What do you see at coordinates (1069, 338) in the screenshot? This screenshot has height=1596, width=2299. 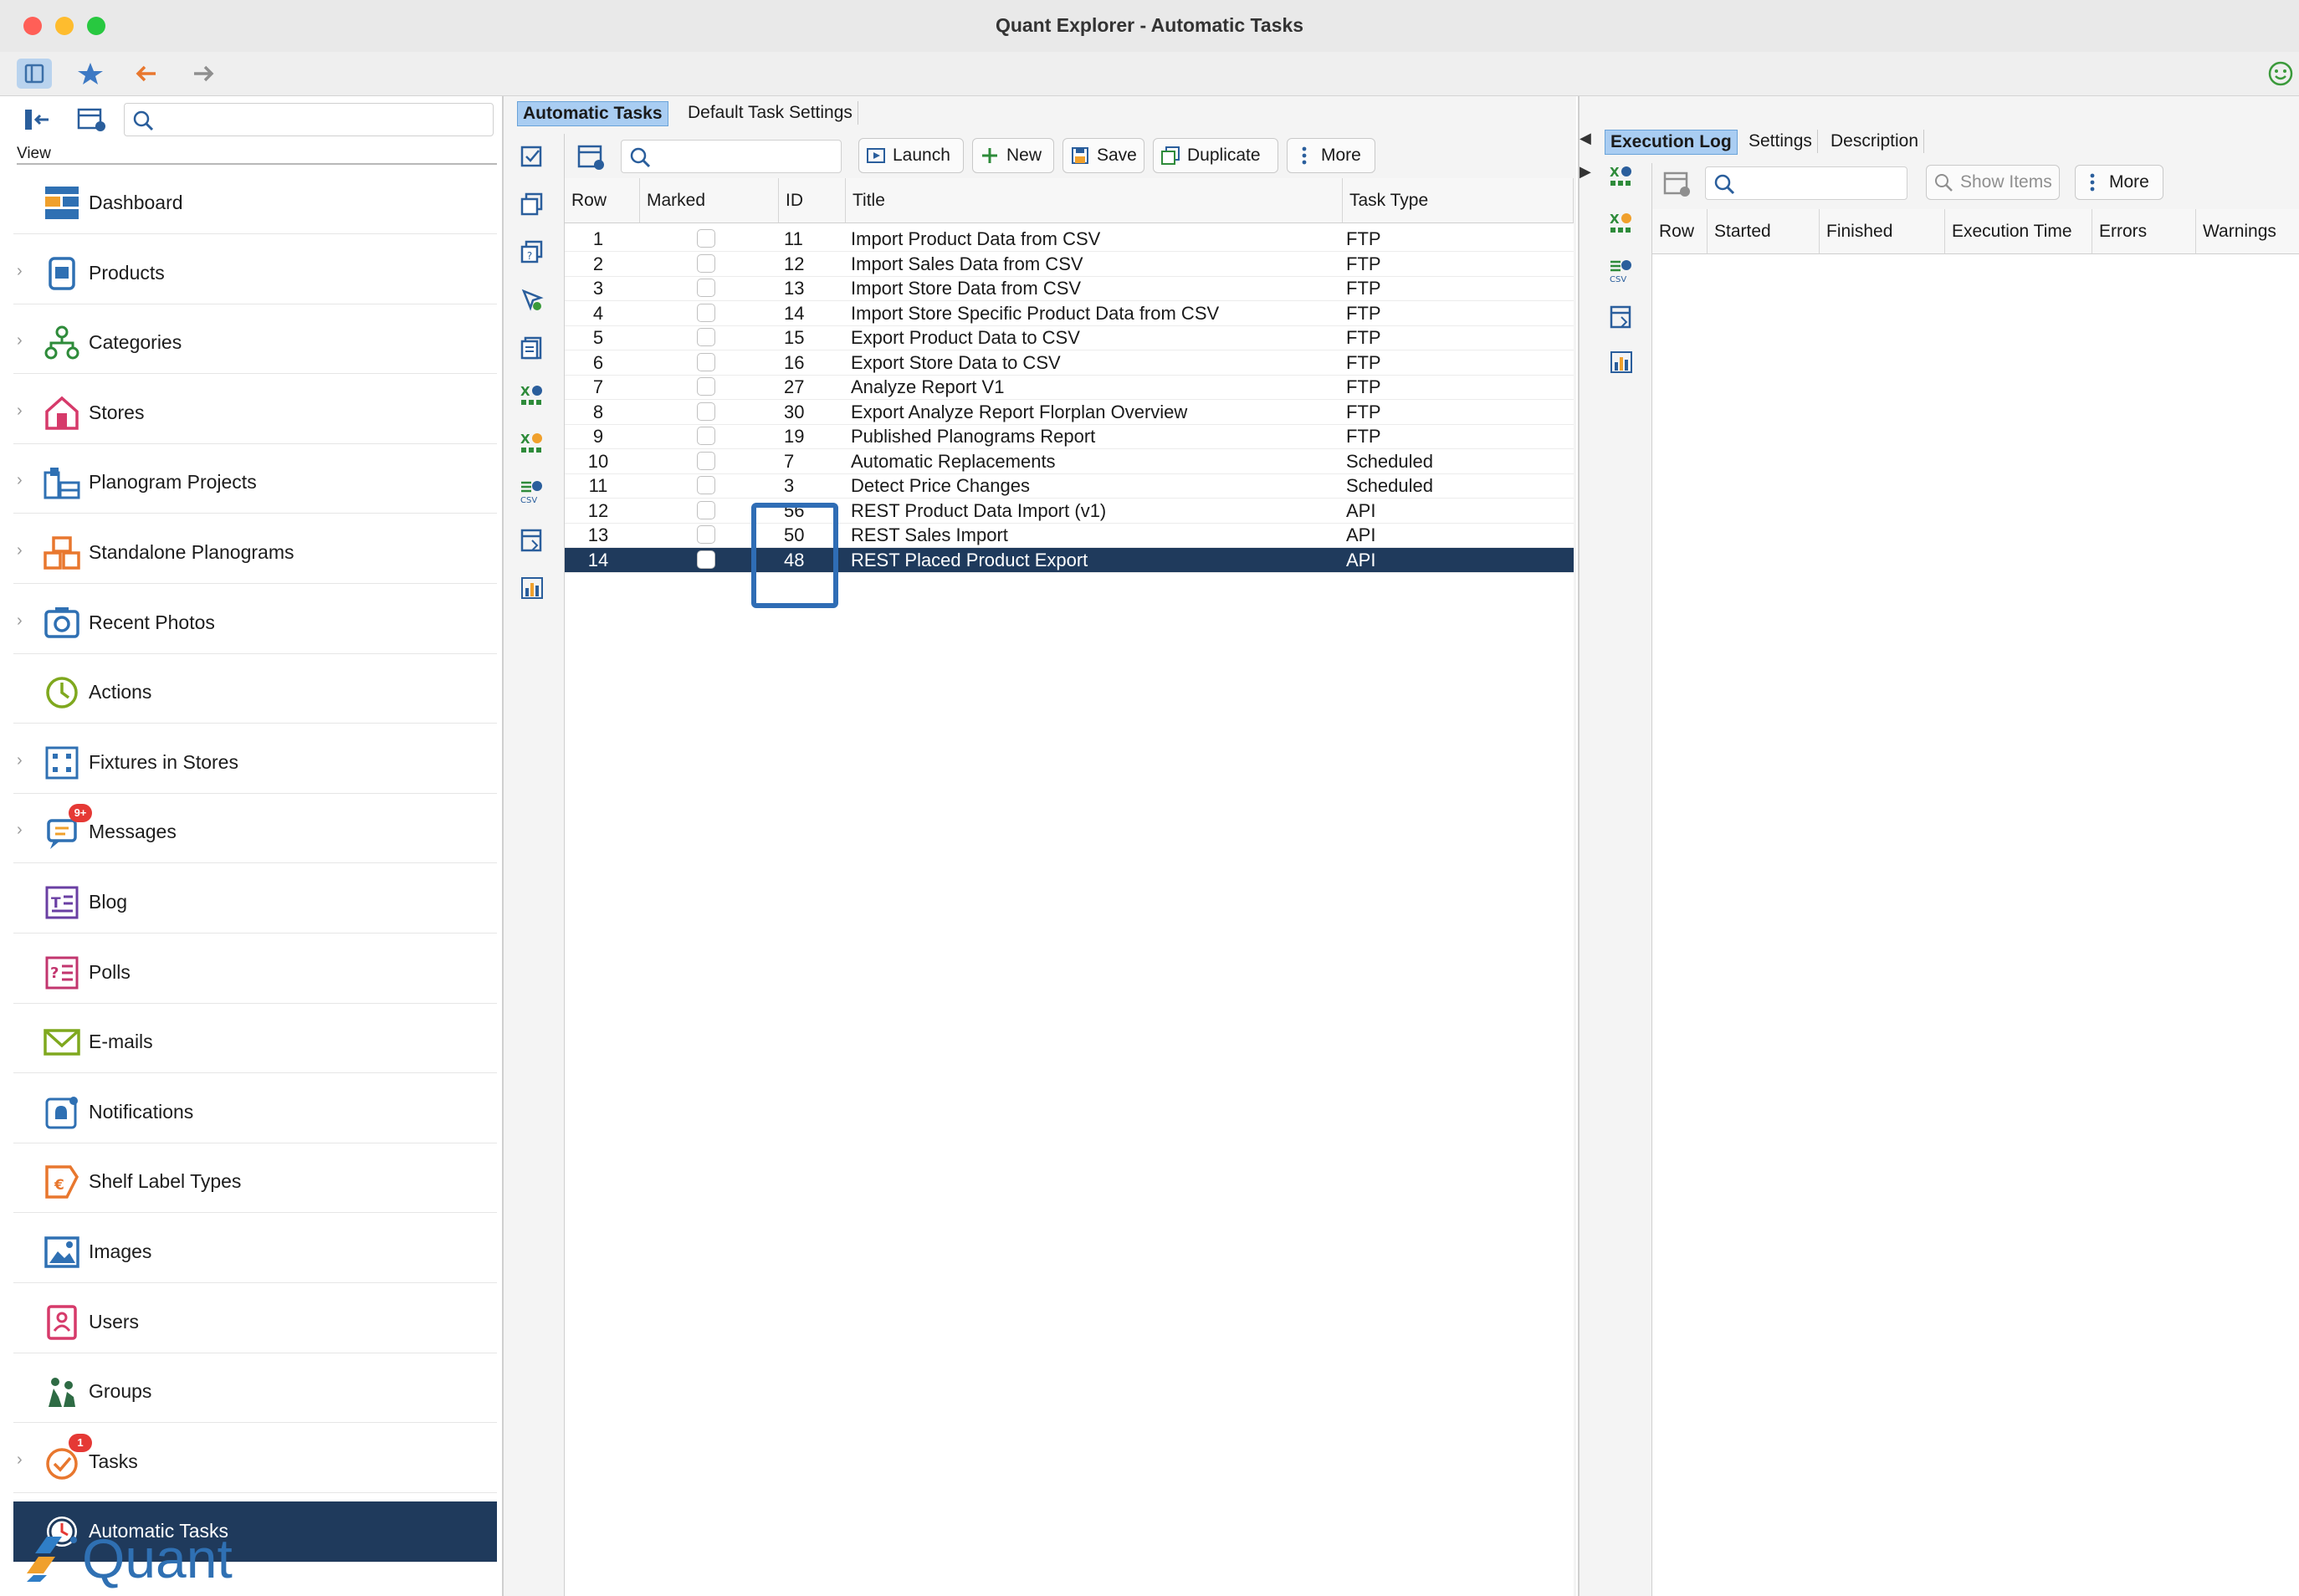 I see `table-row: 5 15 Export Product Data to CSV FTP` at bounding box center [1069, 338].